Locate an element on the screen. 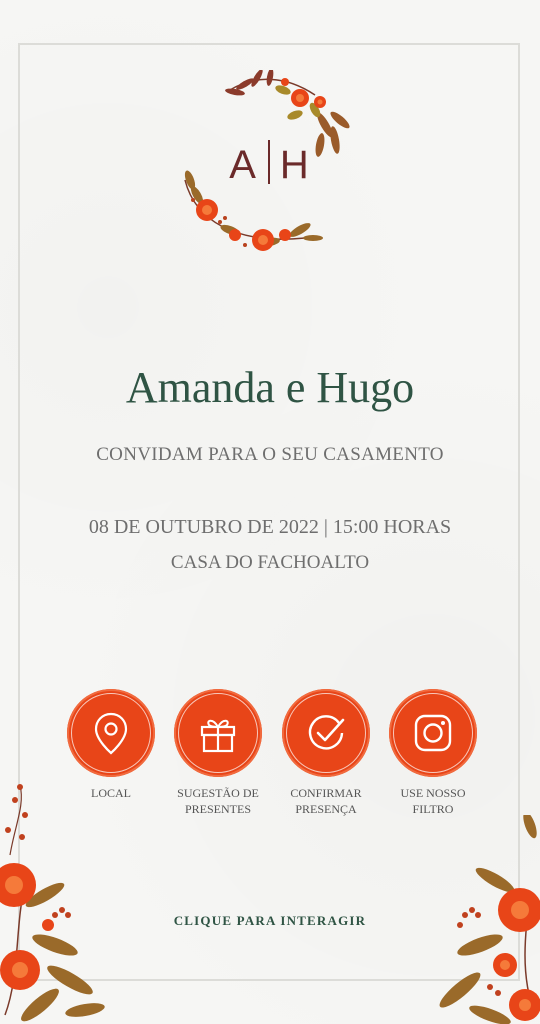 The height and width of the screenshot is (1024, 540). check-circle-icon is located at coordinates (326, 732).